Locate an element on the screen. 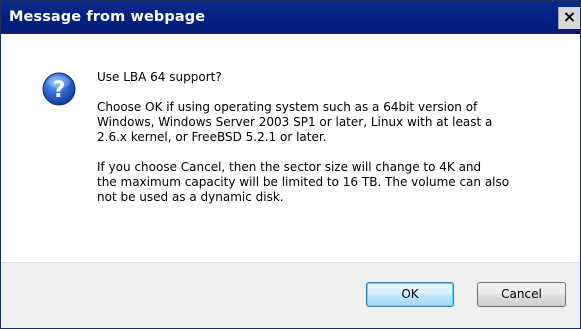  close-button: × is located at coordinates (569, 18).